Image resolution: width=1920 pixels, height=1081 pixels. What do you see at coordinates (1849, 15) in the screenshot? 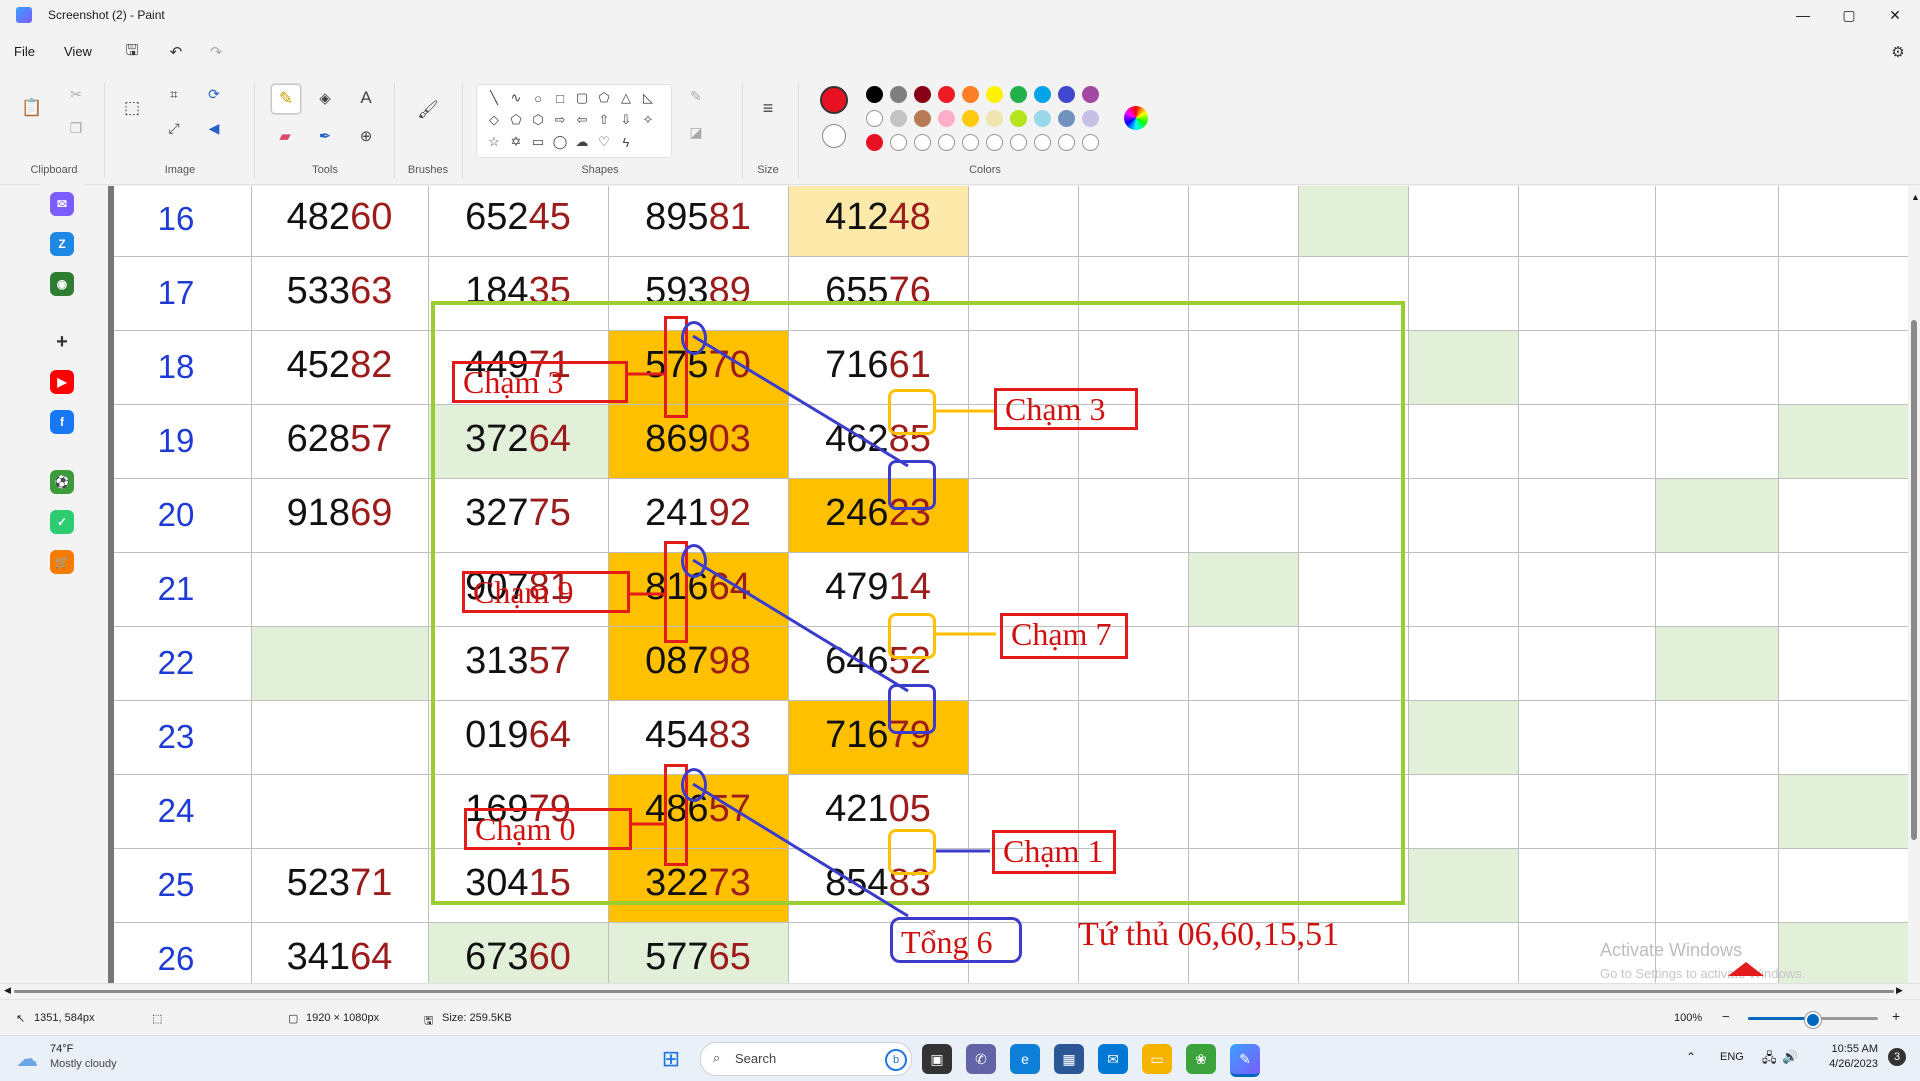
I see `maximize-button: ▢` at bounding box center [1849, 15].